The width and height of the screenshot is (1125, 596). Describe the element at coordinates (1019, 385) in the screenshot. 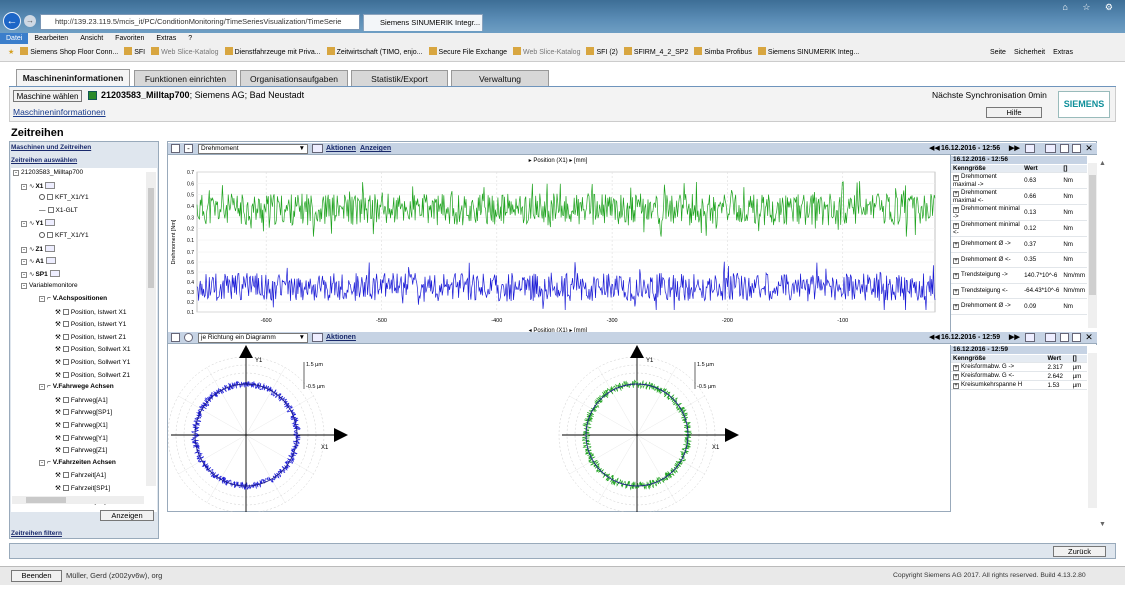

I see `table-row: + Kreisumkehrspanne H 1.53 µm` at that location.